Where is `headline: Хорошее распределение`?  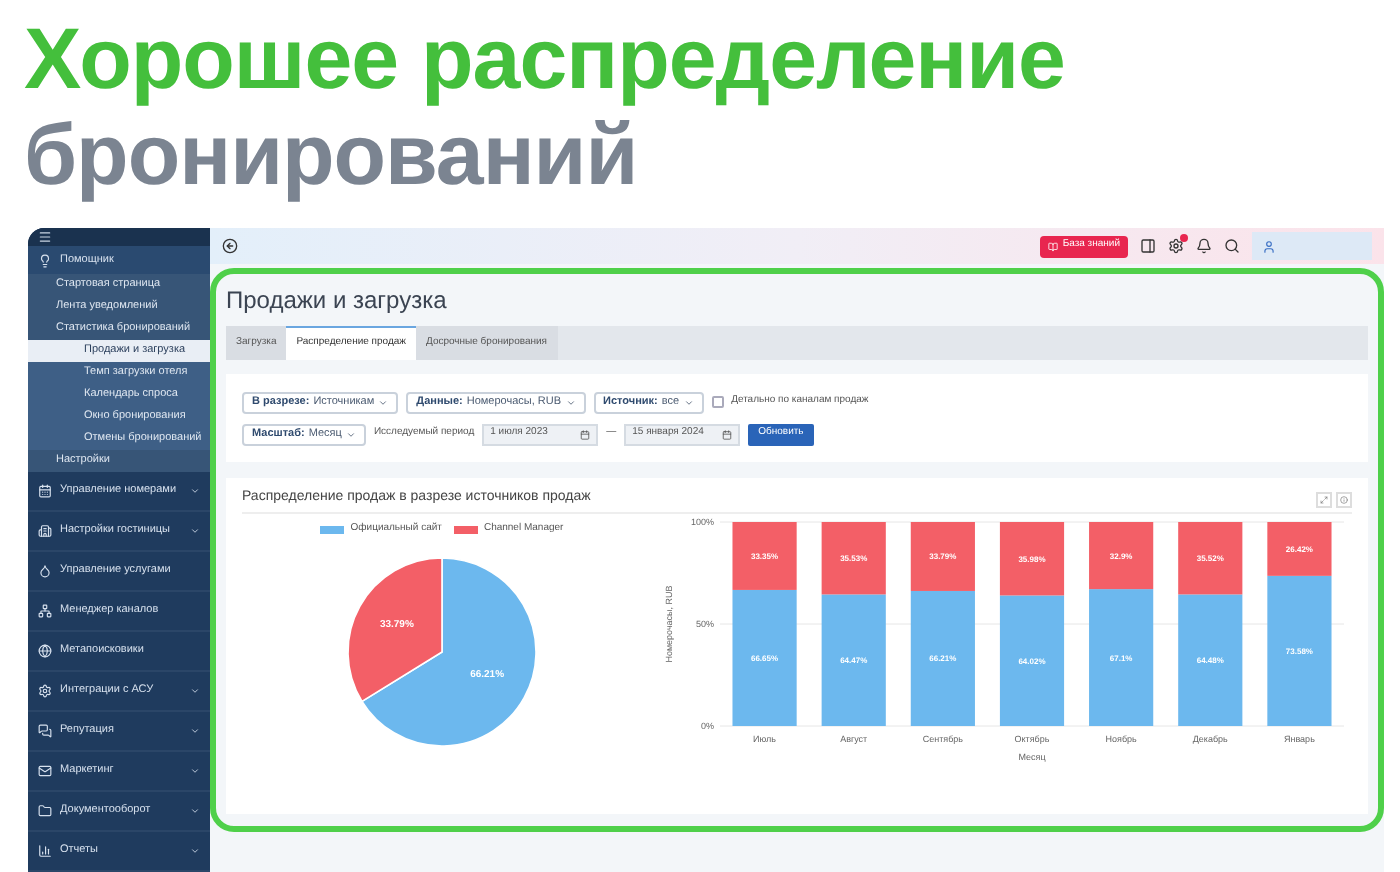 headline: Хорошее распределение is located at coordinates (545, 60).